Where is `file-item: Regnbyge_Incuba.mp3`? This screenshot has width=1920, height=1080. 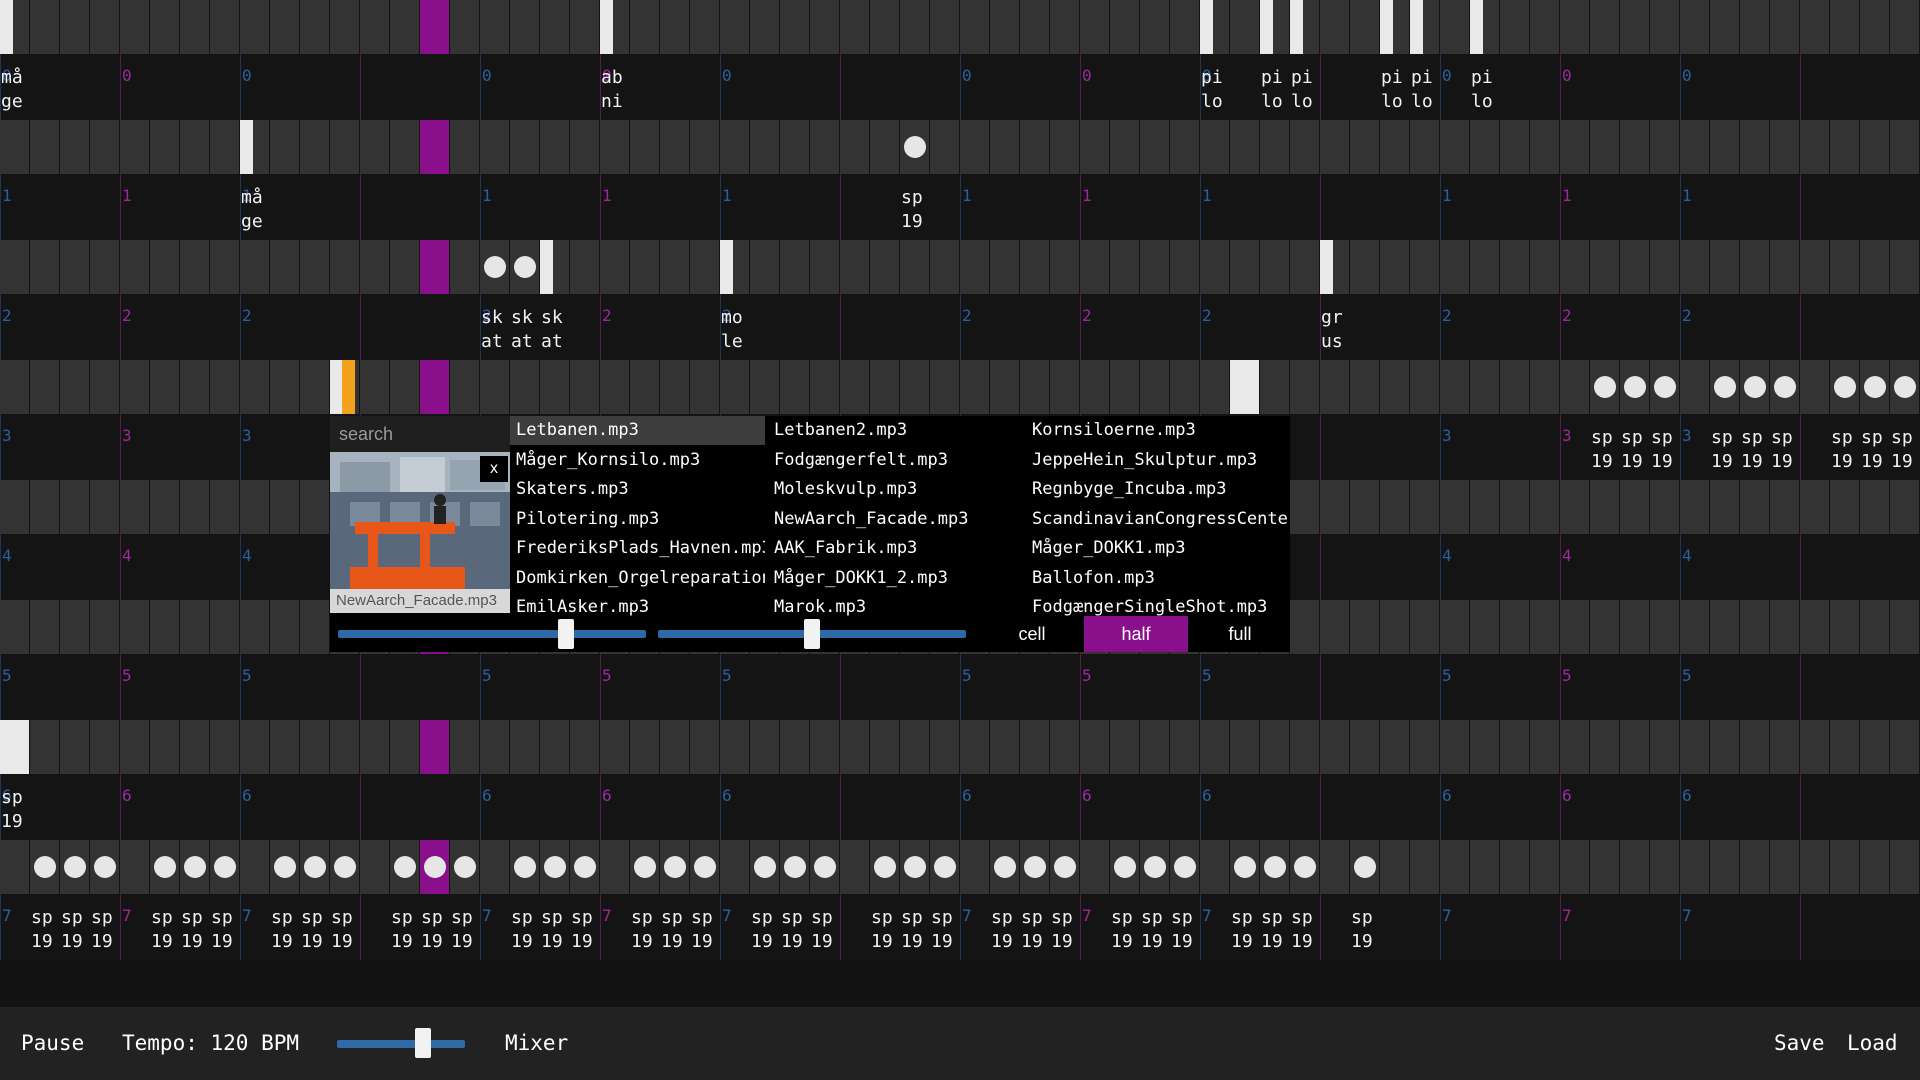
file-item: Regnbyge_Incuba.mp3 is located at coordinates (1158, 489).